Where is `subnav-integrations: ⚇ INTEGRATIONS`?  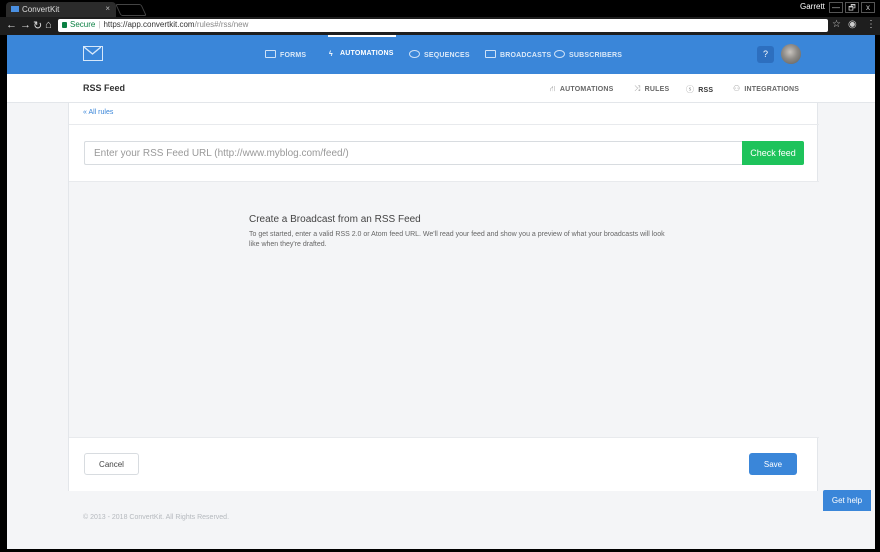 subnav-integrations: ⚇ INTEGRATIONS is located at coordinates (766, 88).